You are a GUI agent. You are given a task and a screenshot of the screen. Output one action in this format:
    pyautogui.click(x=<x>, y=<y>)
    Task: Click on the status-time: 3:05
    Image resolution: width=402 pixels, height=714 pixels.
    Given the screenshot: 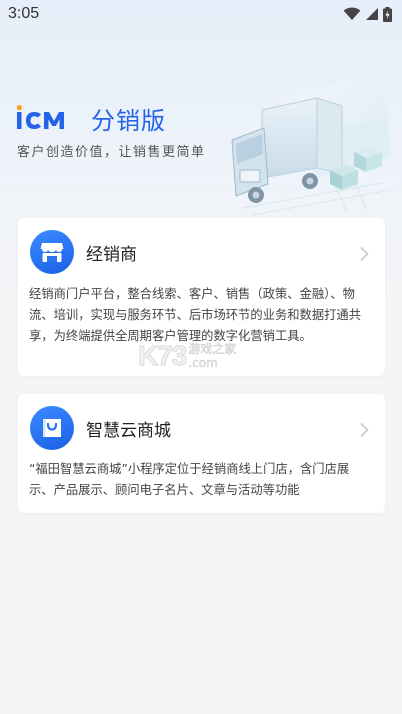 What is the action you would take?
    pyautogui.click(x=24, y=13)
    